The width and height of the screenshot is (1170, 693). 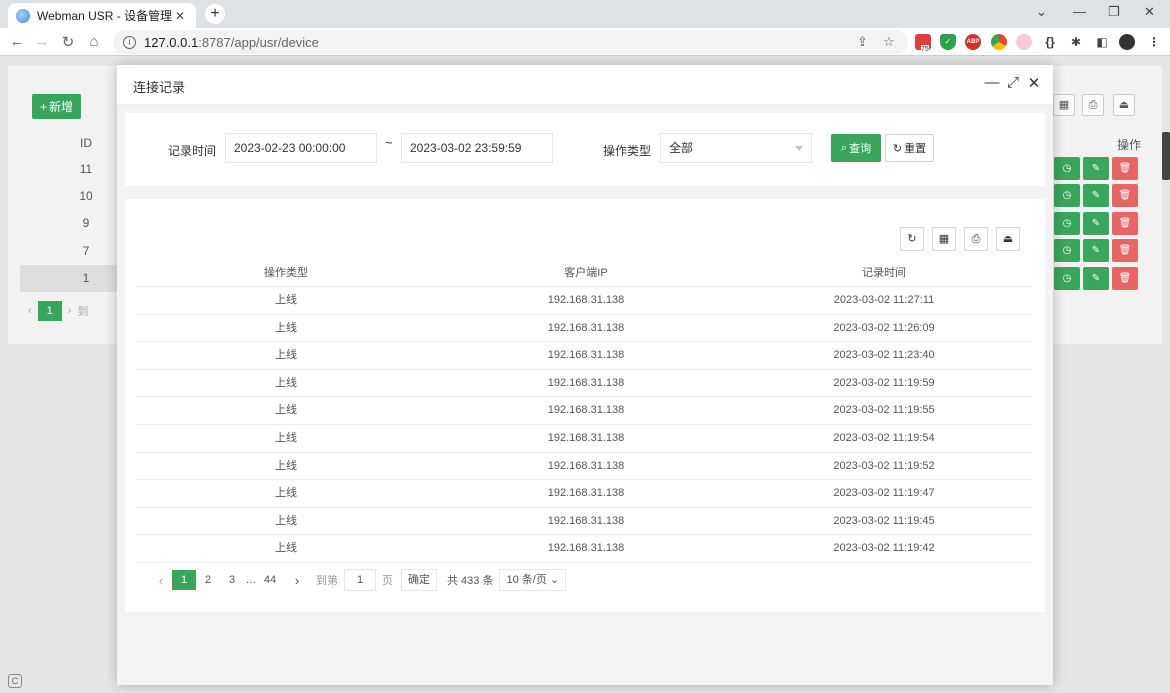 What do you see at coordinates (171, 42) in the screenshot?
I see `url-host: 127.0.0.1` at bounding box center [171, 42].